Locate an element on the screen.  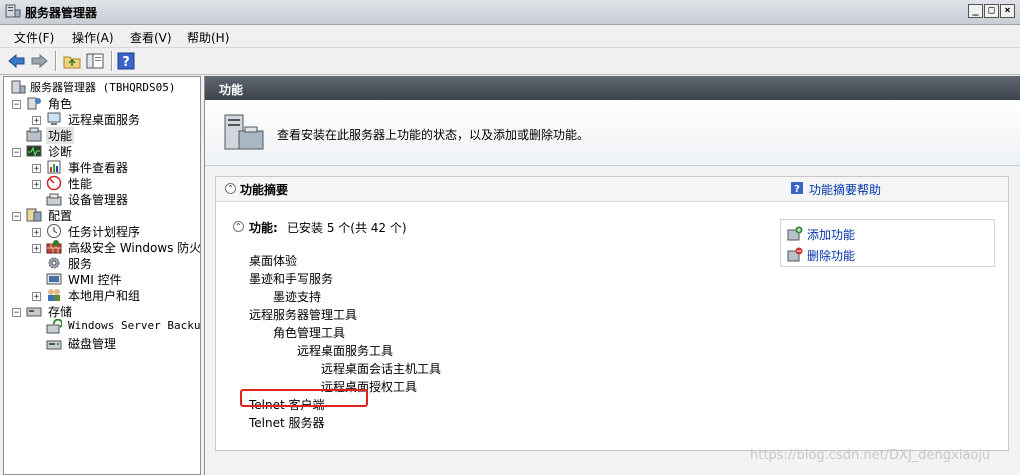
collapse-features-chevron-icon: ⌃ is located at coordinates (238, 226).